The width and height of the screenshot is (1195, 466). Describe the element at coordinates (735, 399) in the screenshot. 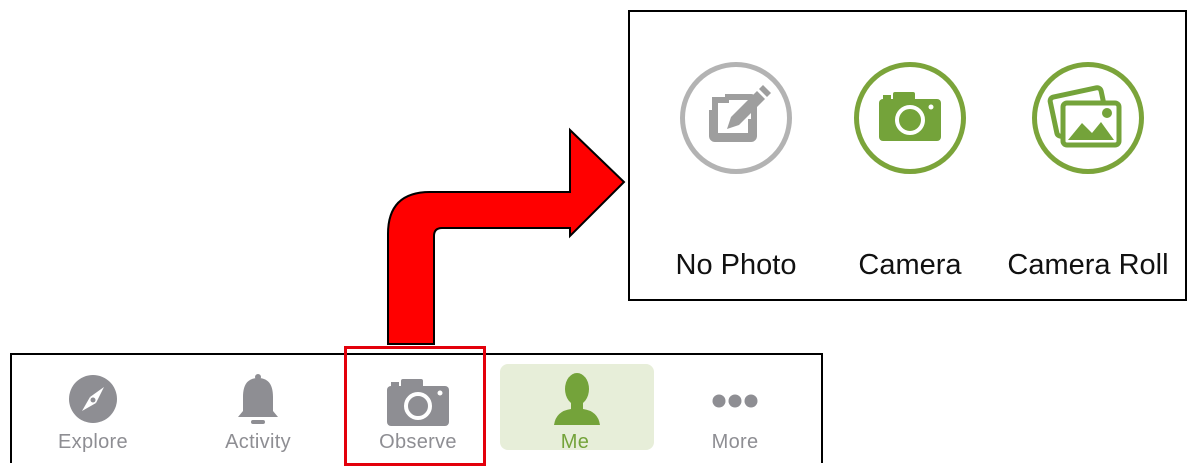

I see `ellipsis-icon` at that location.